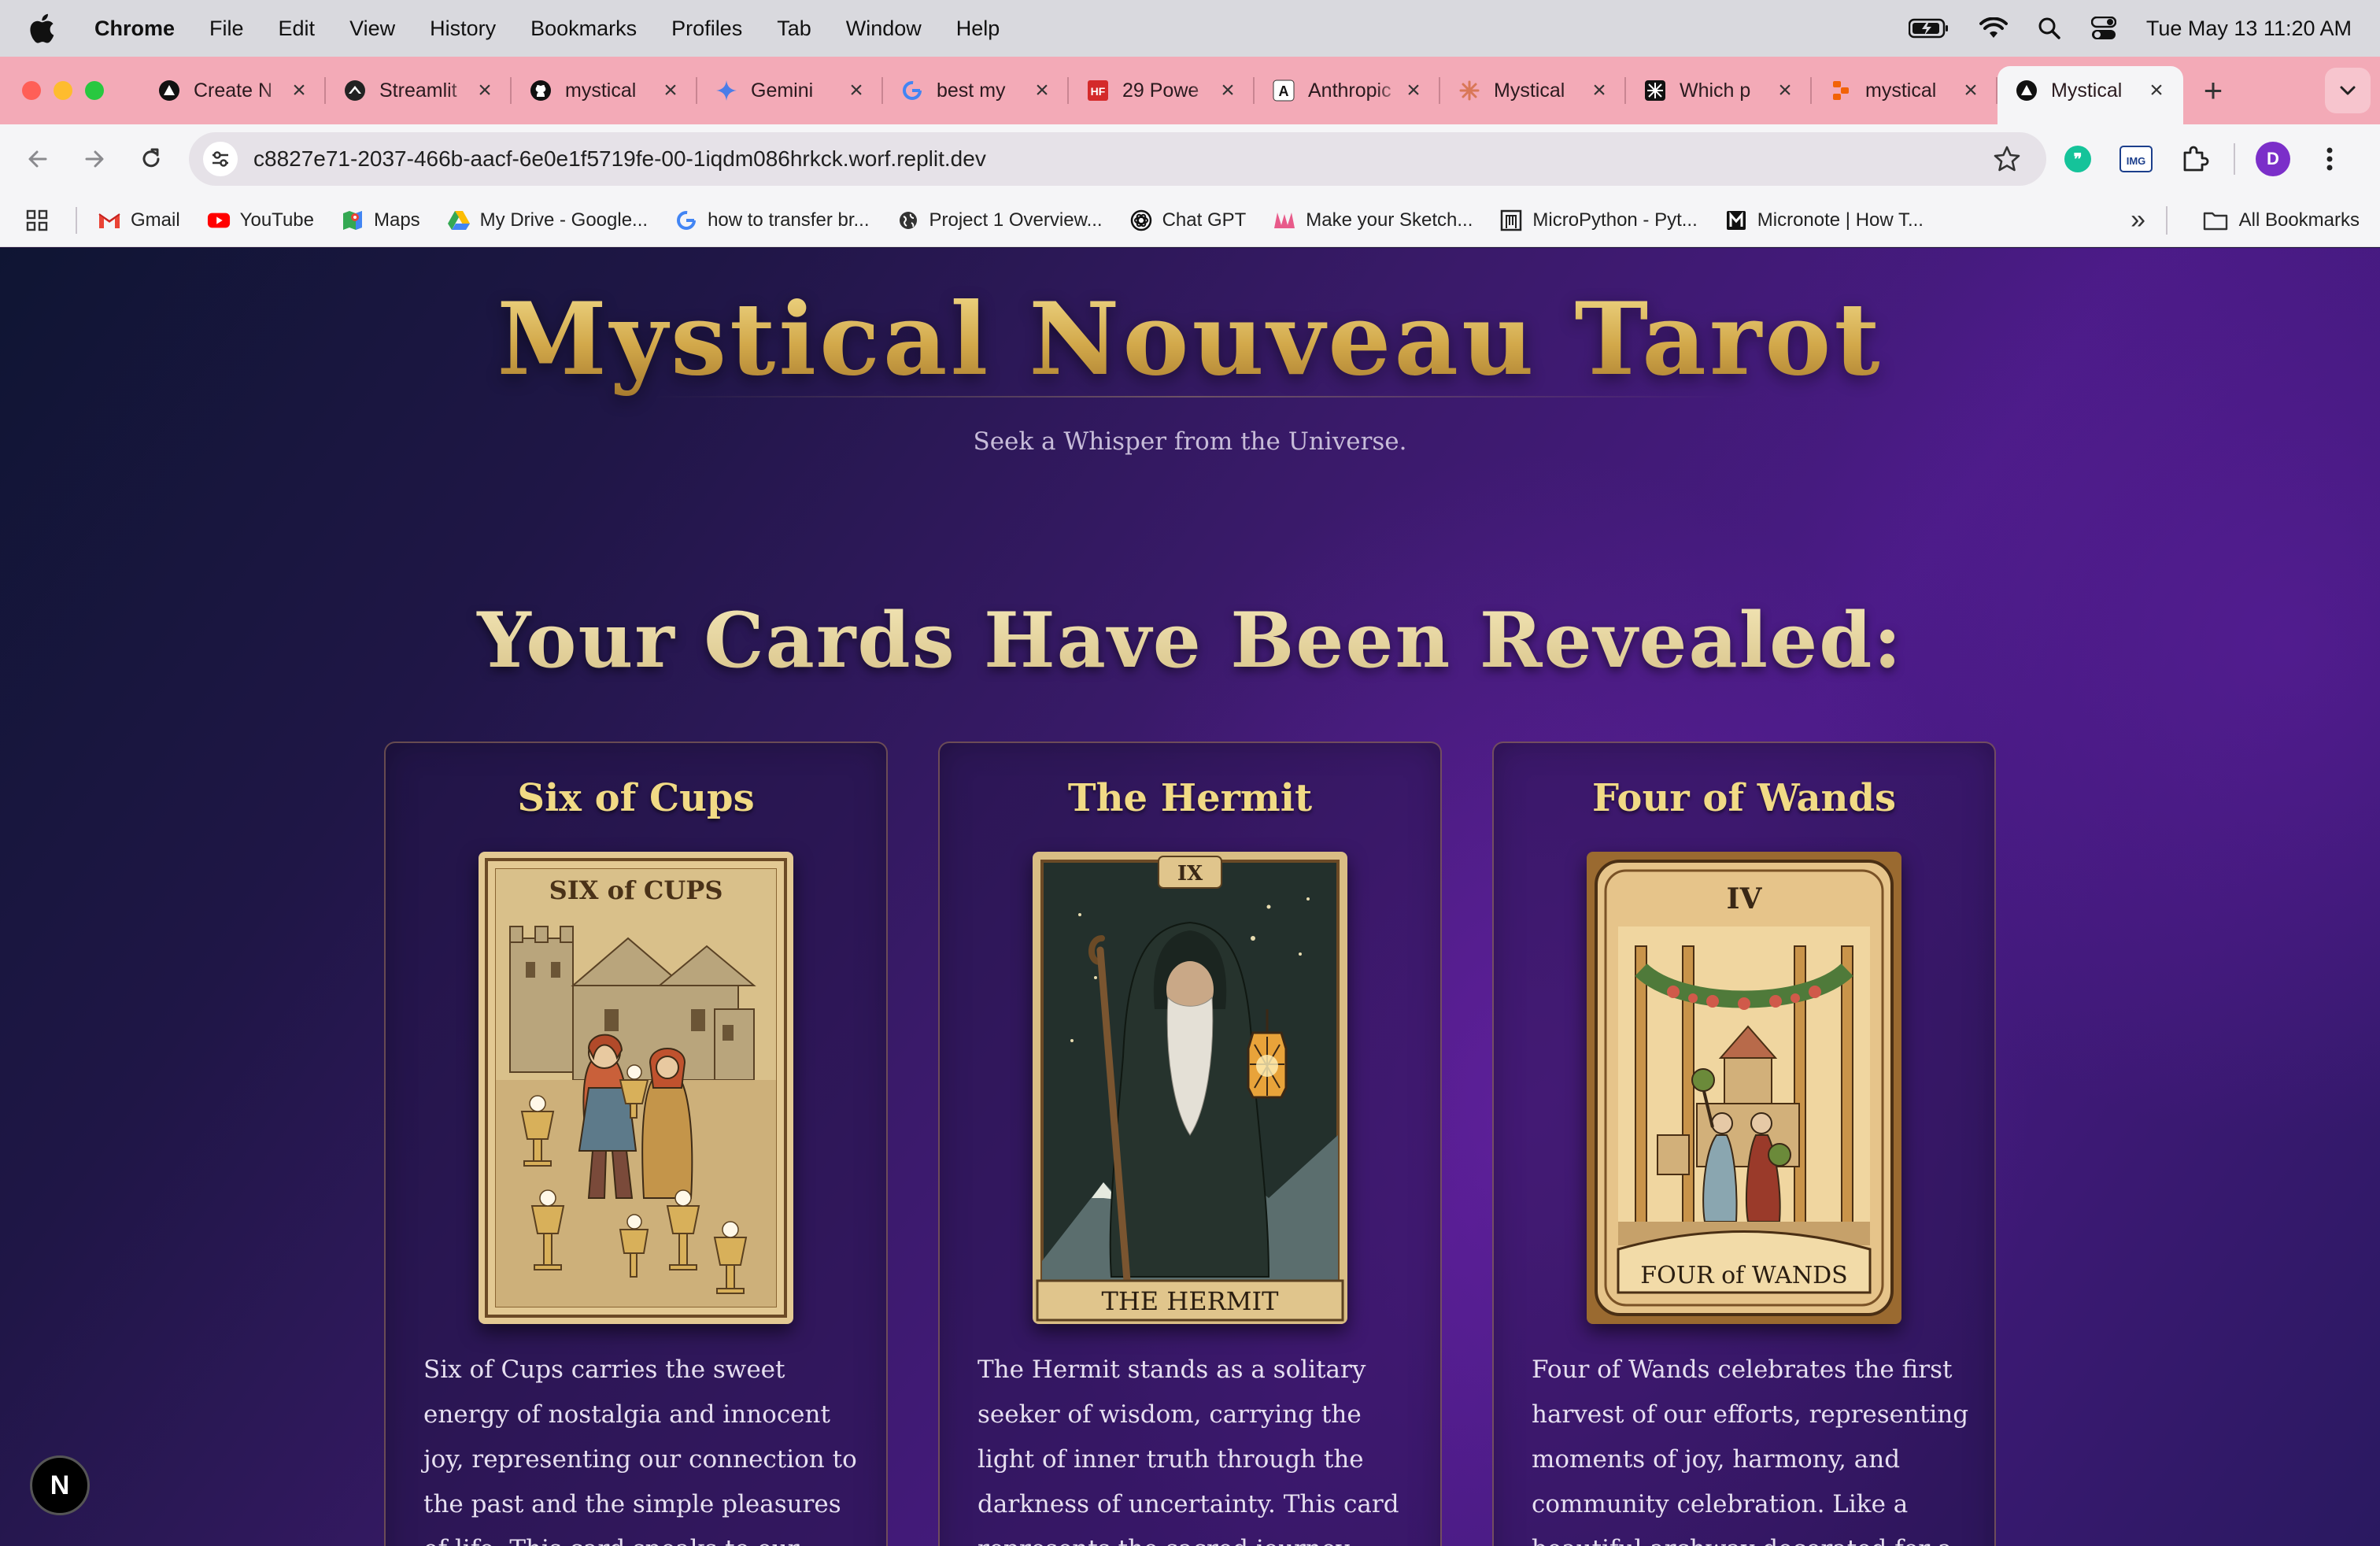 Image resolution: width=2380 pixels, height=1546 pixels. I want to click on browser-tab: HF 29 Powe ×, so click(1162, 90).